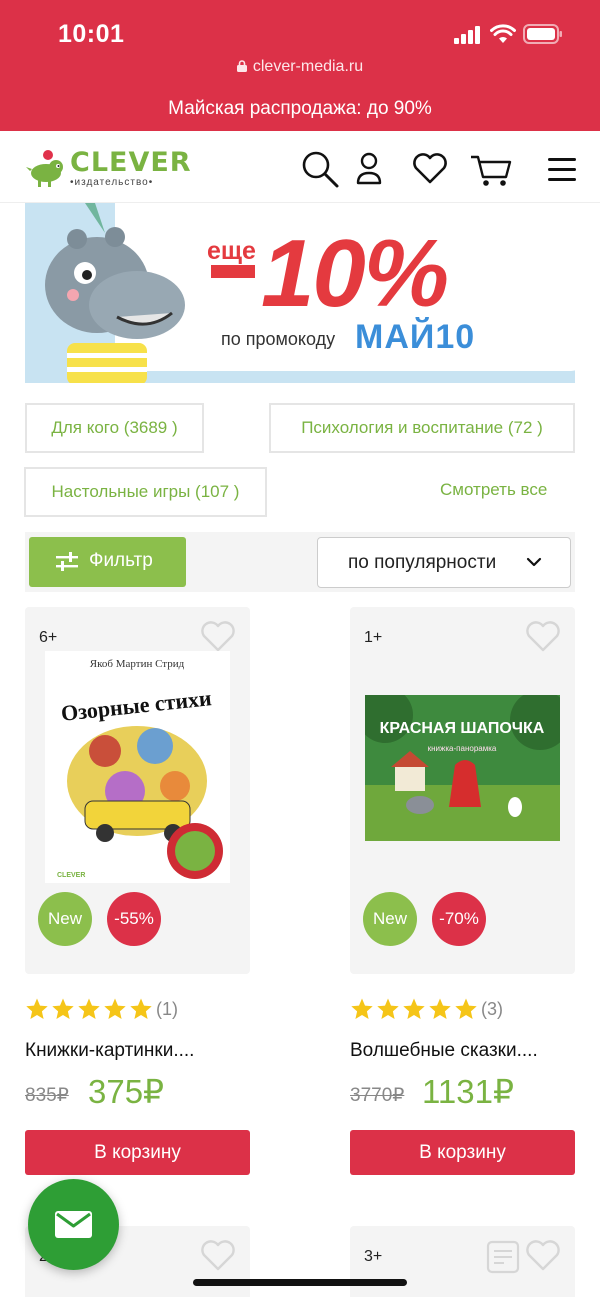 The image size is (600, 1297). Describe the element at coordinates (48, 637) in the screenshot. I see `age-rating: 6+` at that location.